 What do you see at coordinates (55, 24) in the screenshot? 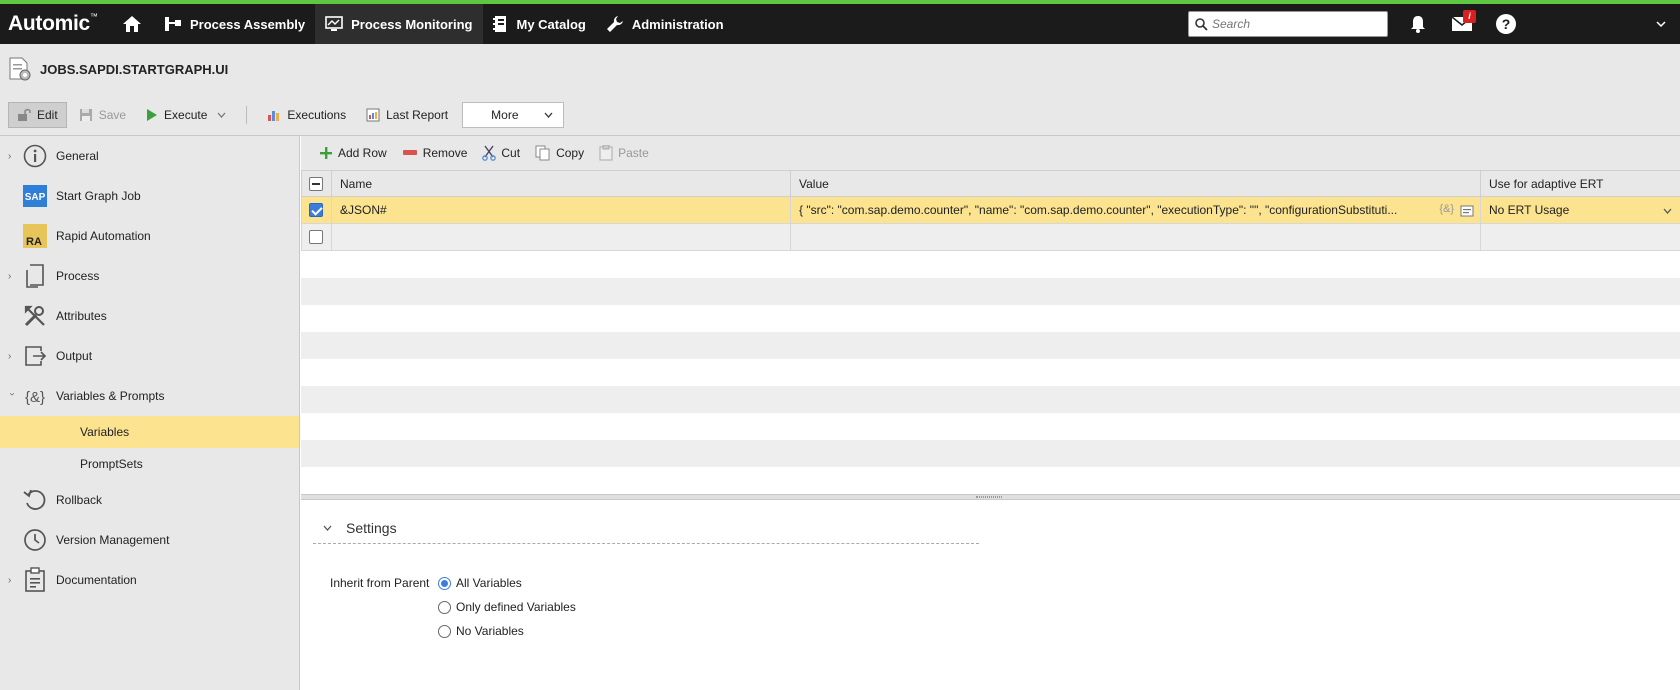
I see `automic-logo: Automic™` at bounding box center [55, 24].